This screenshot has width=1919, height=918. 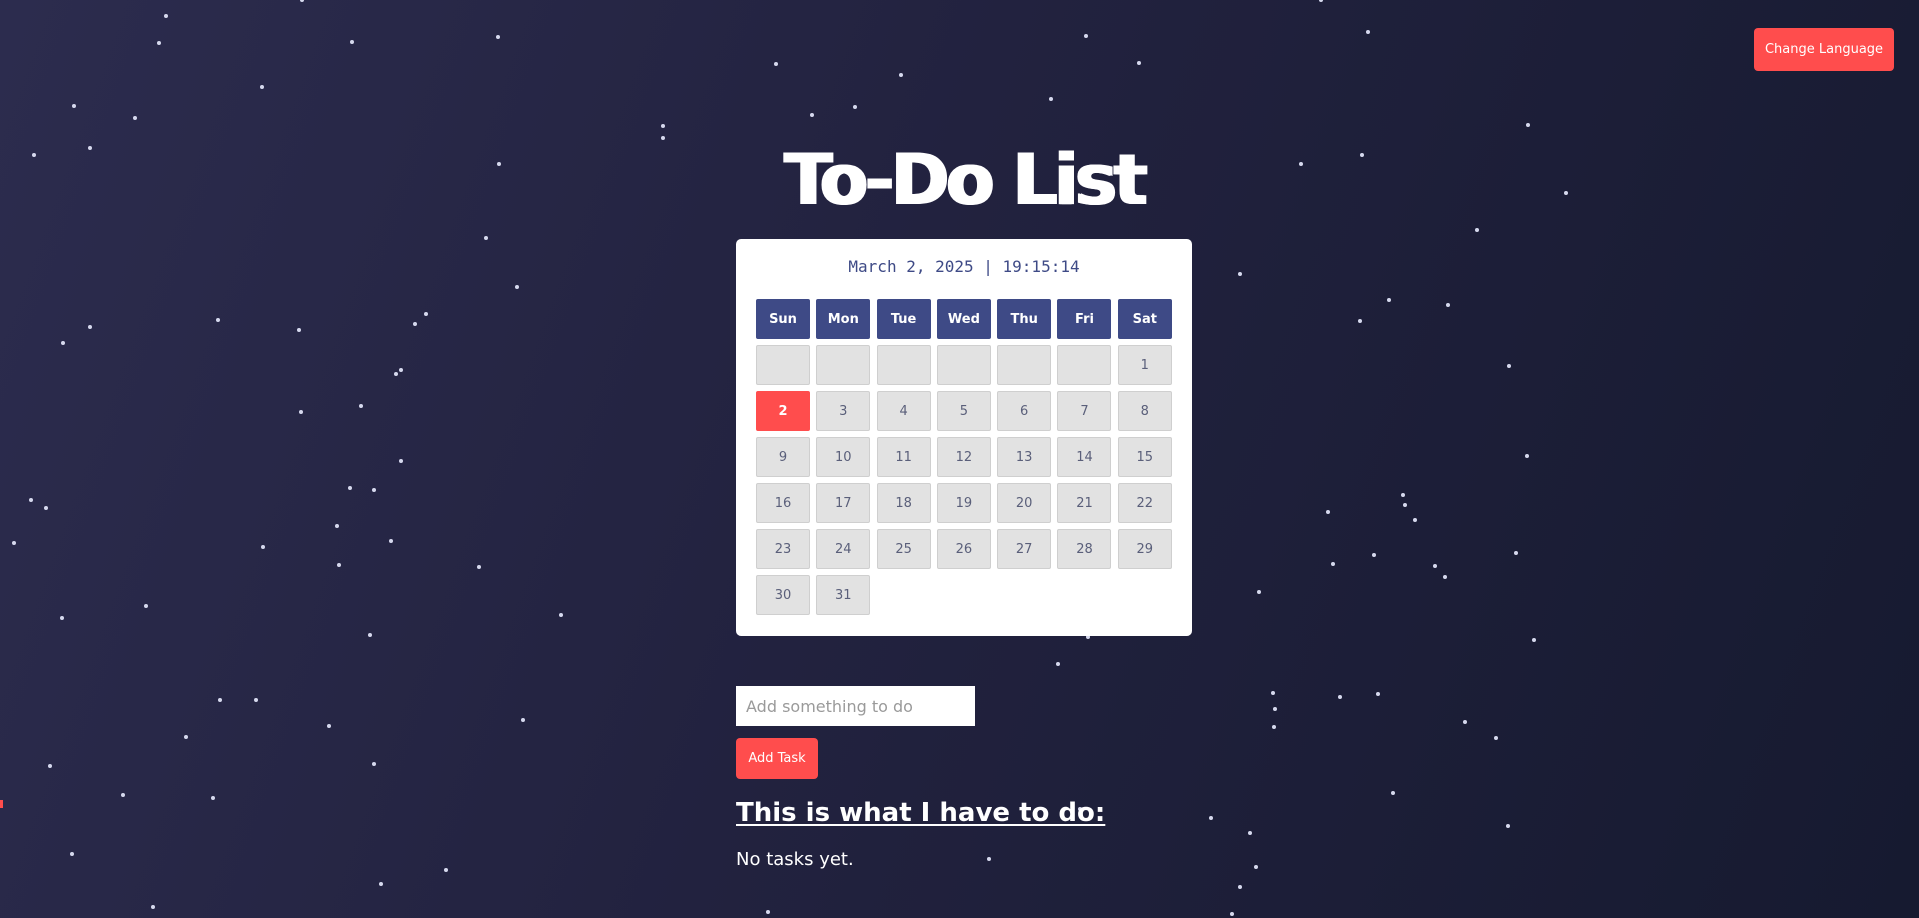 I want to click on calendar-day: 14, so click(x=1084, y=457).